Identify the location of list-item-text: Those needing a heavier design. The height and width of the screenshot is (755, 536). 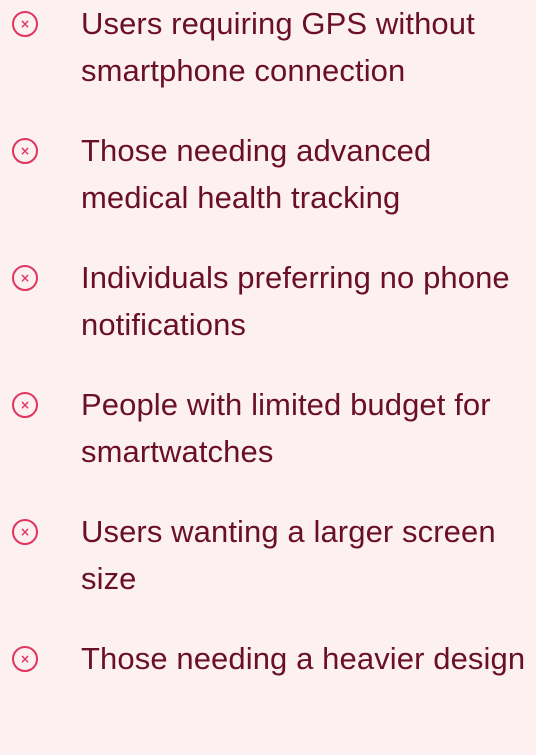
(303, 658).